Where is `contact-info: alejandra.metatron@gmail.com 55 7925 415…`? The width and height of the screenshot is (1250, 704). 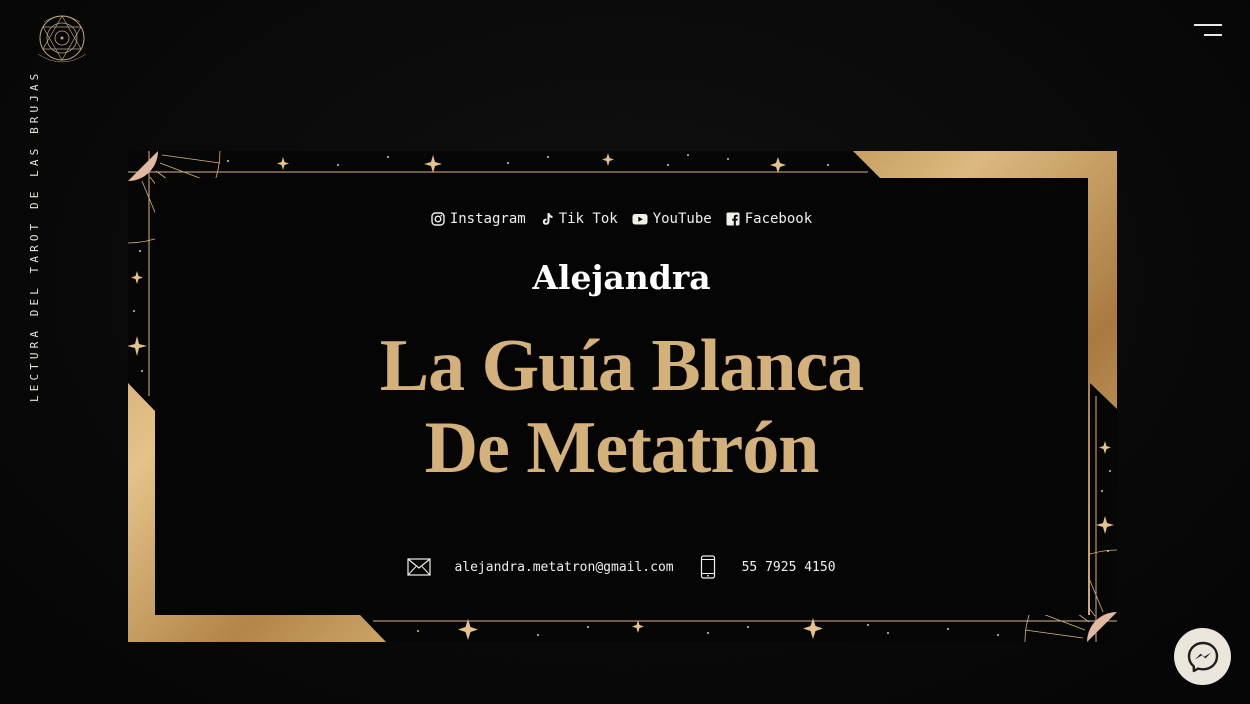
contact-info: alejandra.metatron@gmail.com 55 7925 415… is located at coordinates (621, 567).